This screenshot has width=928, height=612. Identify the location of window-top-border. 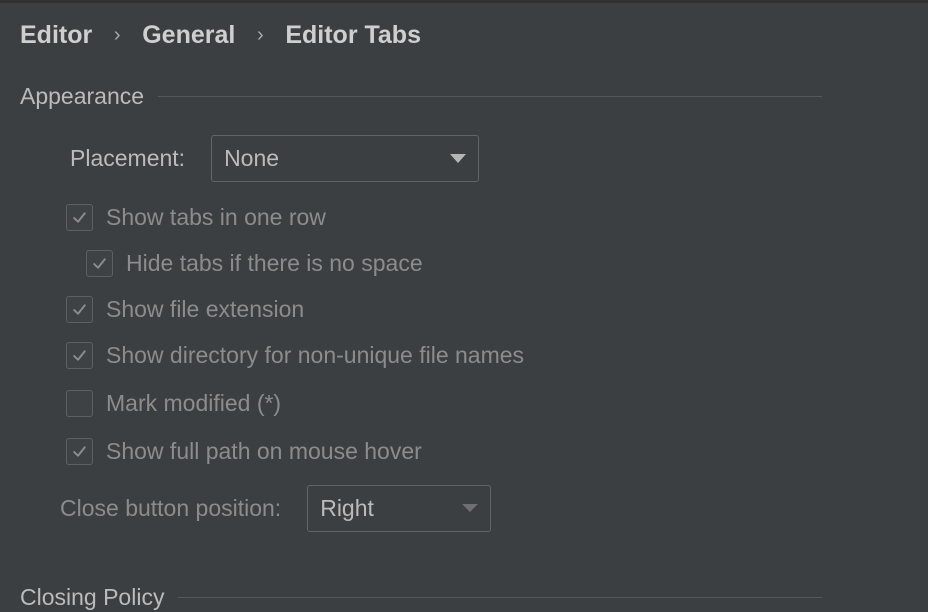
(464, 1).